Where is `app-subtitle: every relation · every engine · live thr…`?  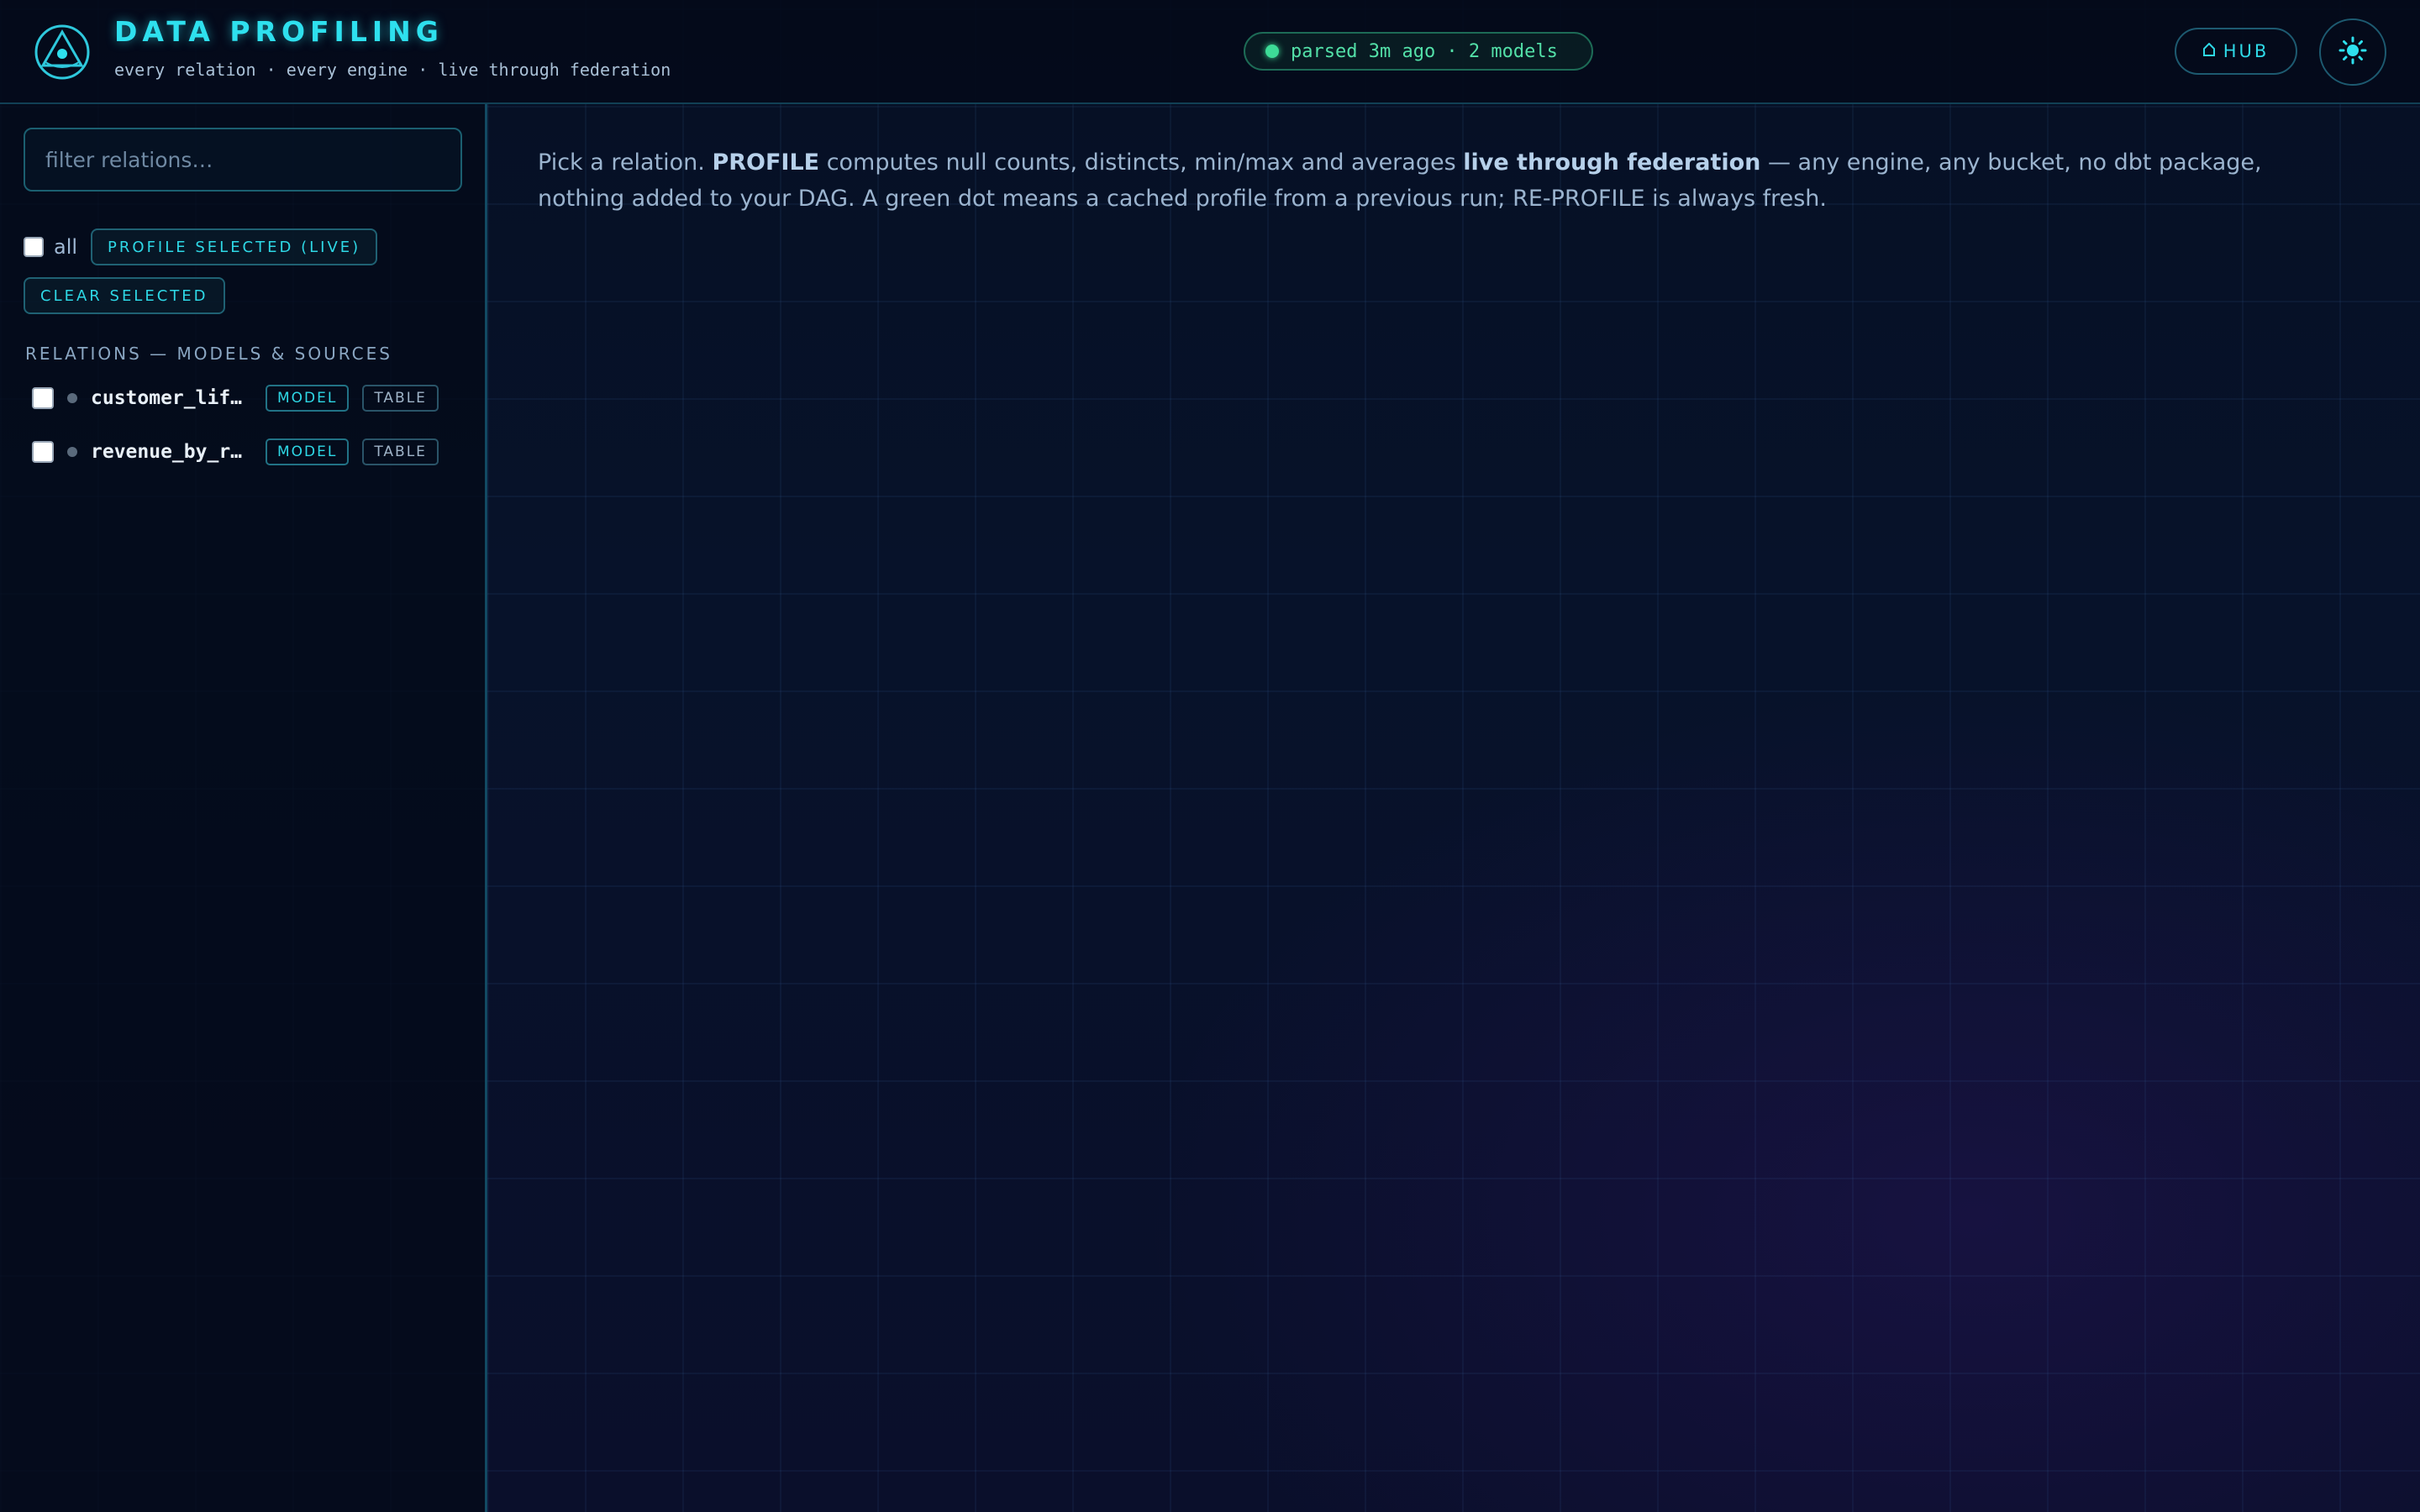
app-subtitle: every relation · every engine · live thr… is located at coordinates (392, 70).